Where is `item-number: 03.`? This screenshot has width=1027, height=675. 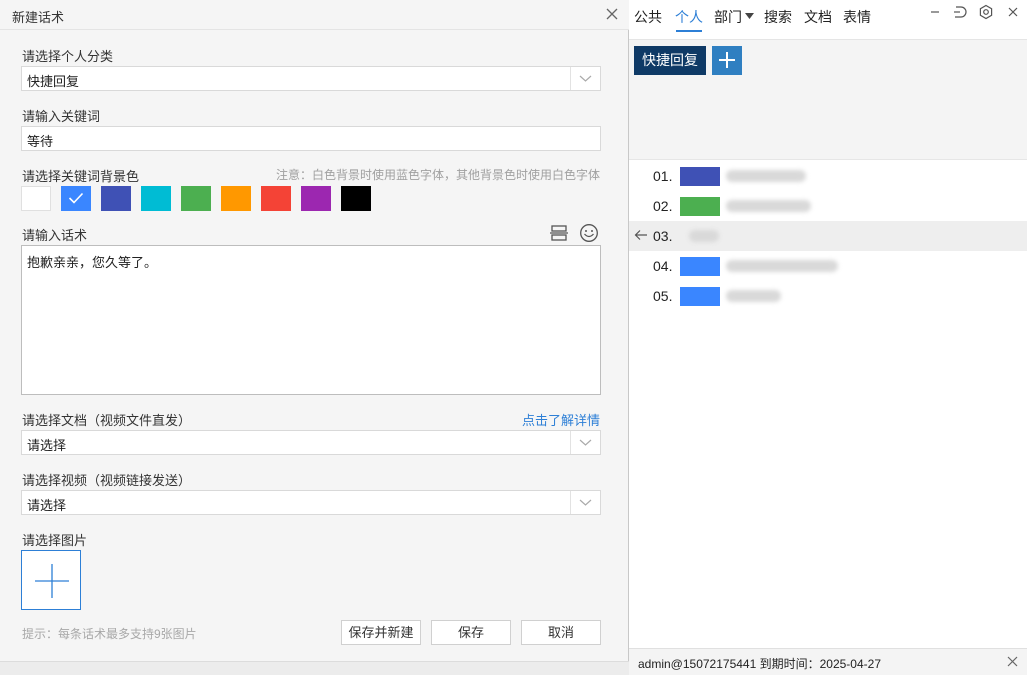 item-number: 03. is located at coordinates (663, 236).